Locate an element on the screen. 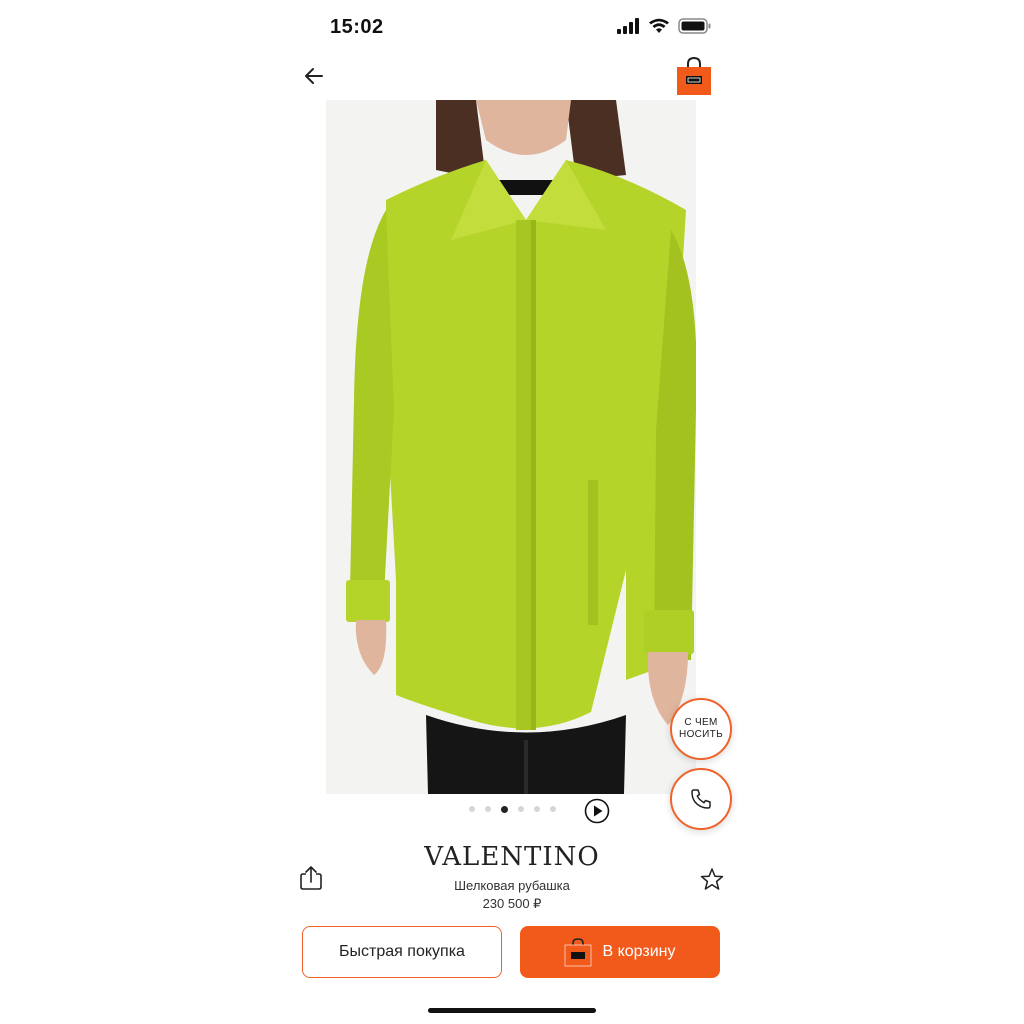  status-icons is located at coordinates (664, 26).